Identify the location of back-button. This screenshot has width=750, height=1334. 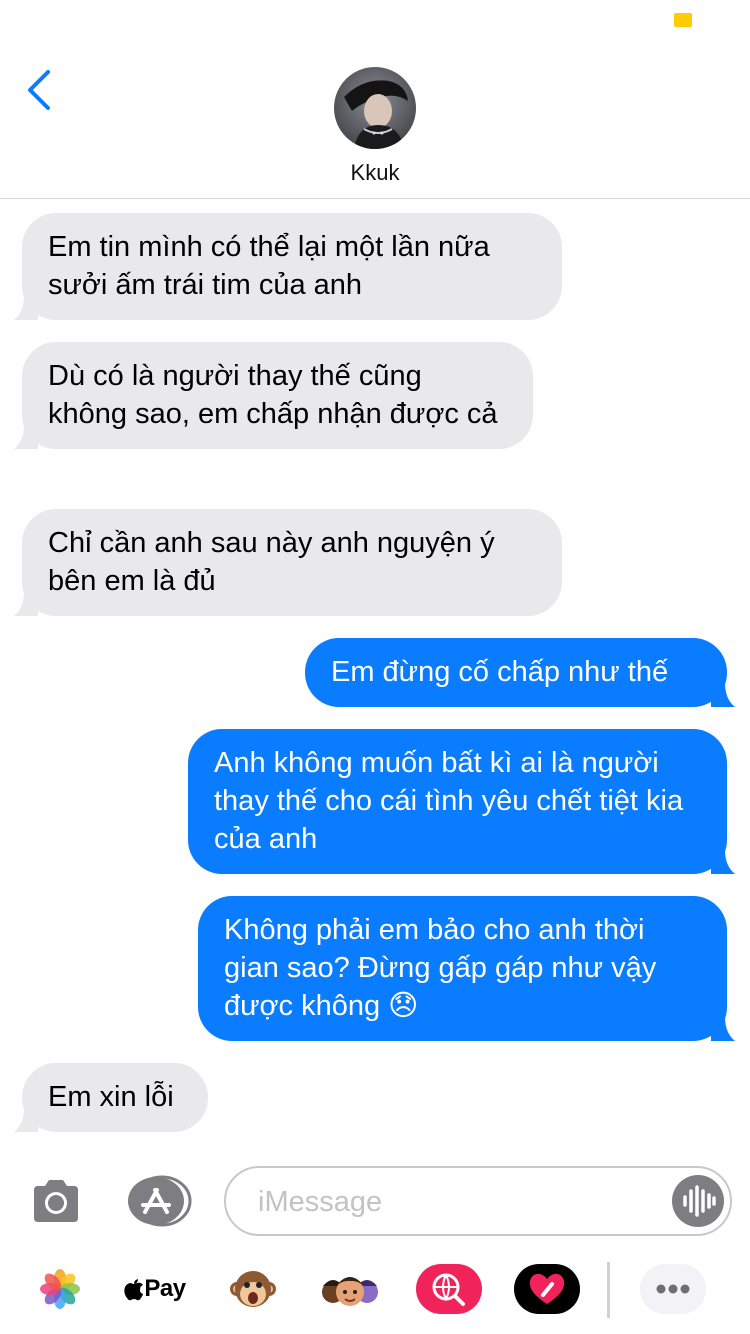
(44, 90).